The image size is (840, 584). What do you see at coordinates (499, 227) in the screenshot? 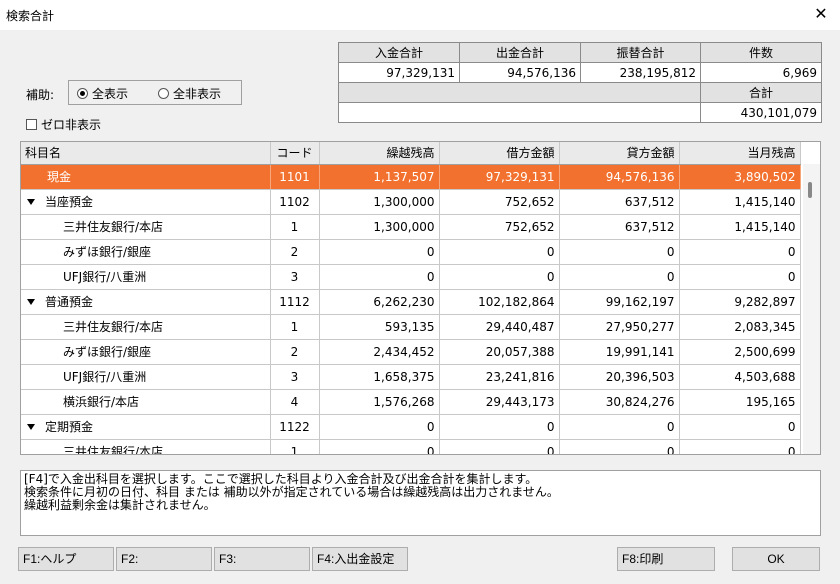
I see `cell-debit: 752,652` at bounding box center [499, 227].